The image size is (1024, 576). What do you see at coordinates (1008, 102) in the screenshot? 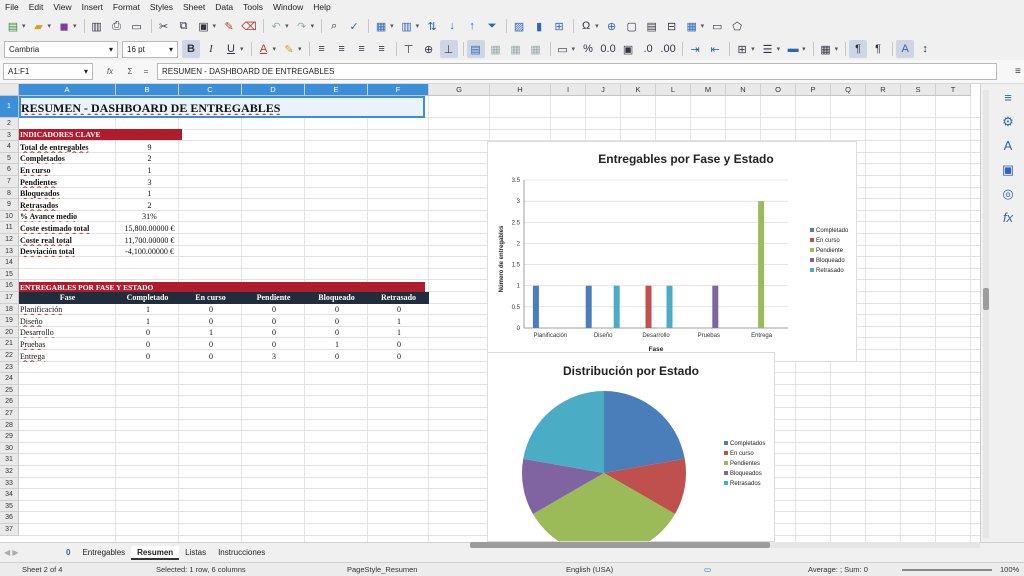
I see `menu-icon: ≡` at bounding box center [1008, 102].